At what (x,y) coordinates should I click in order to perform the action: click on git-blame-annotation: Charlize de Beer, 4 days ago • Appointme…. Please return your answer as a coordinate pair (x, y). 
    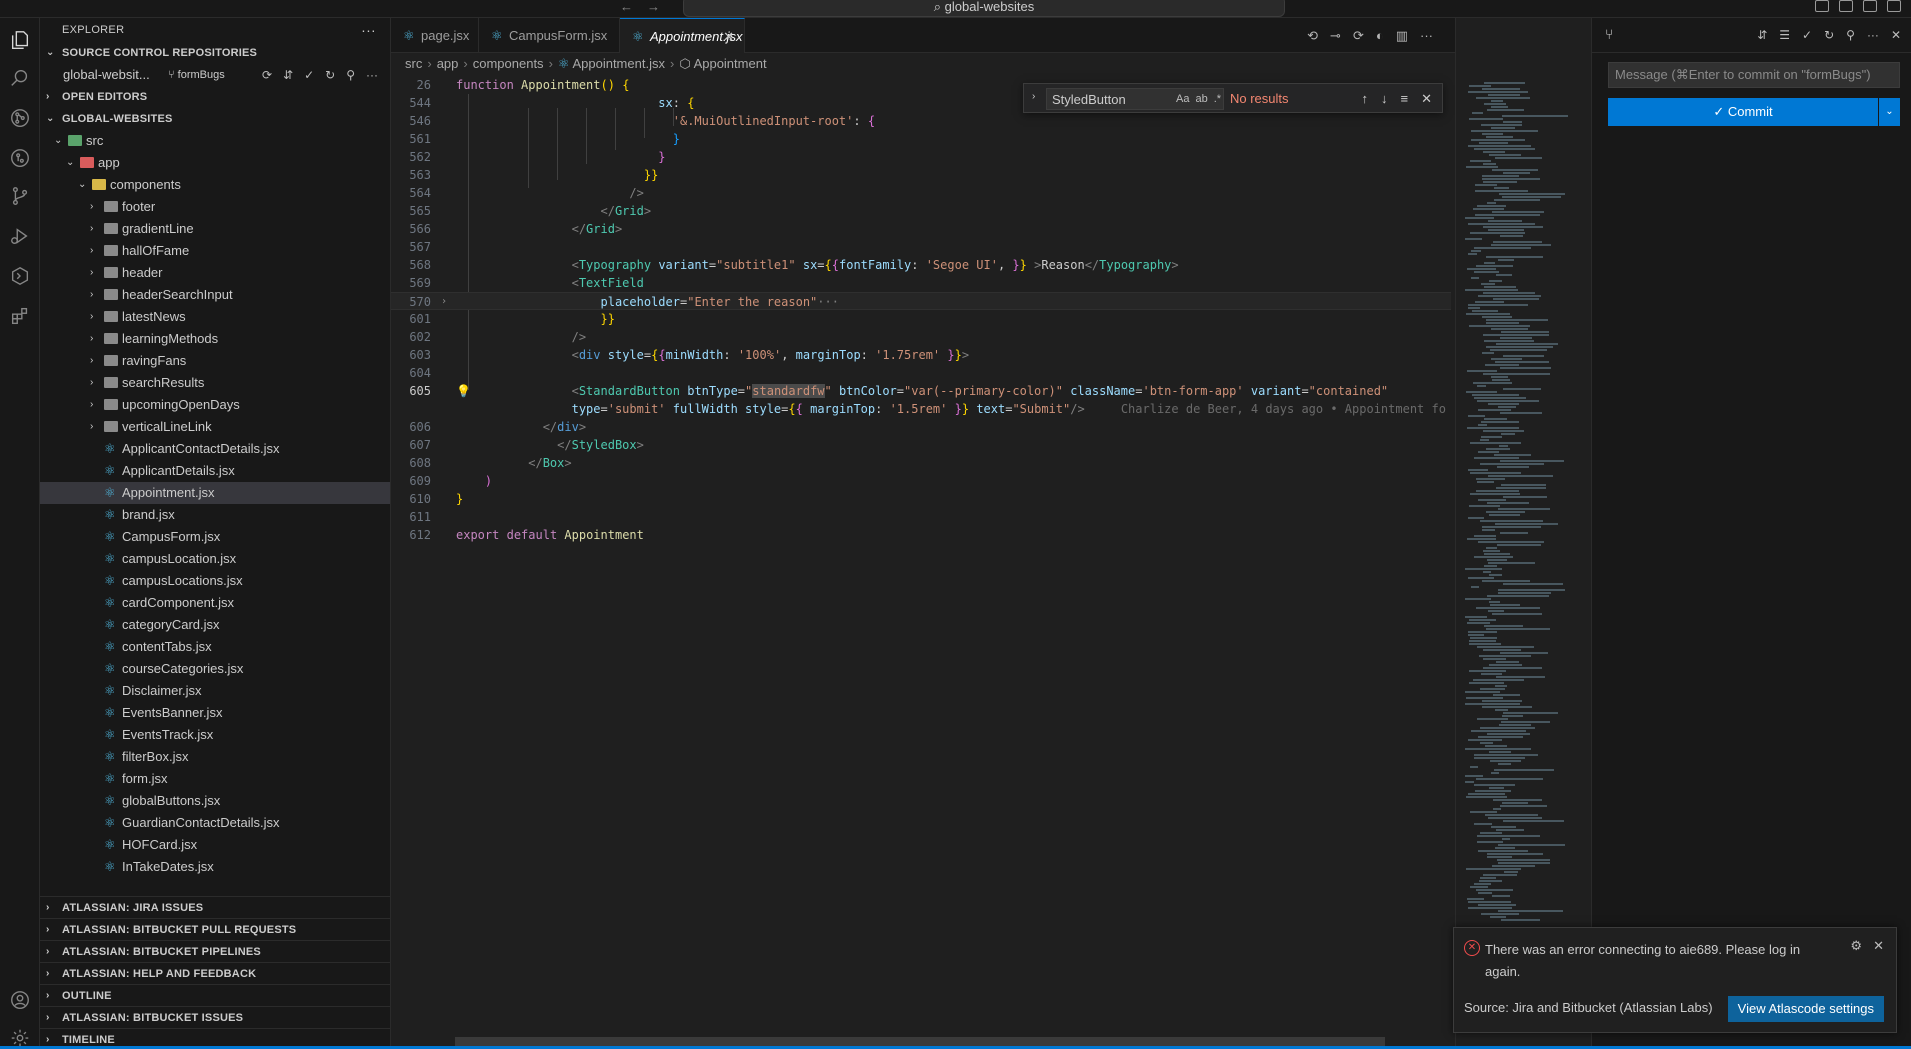
    Looking at the image, I should click on (1283, 409).